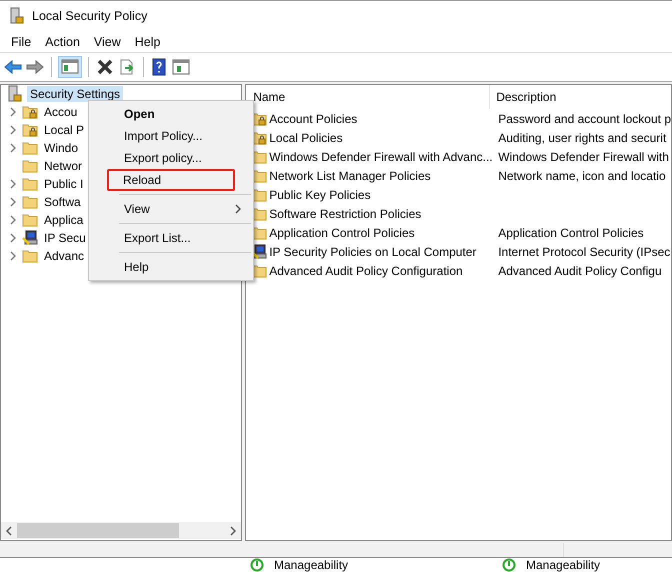 The height and width of the screenshot is (572, 672). What do you see at coordinates (64, 256) in the screenshot?
I see `tree-item: Advanc` at bounding box center [64, 256].